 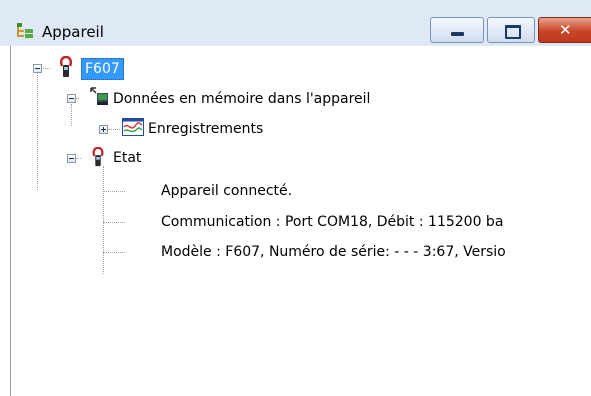 I want to click on expand-toggle-f607, so click(x=37, y=68).